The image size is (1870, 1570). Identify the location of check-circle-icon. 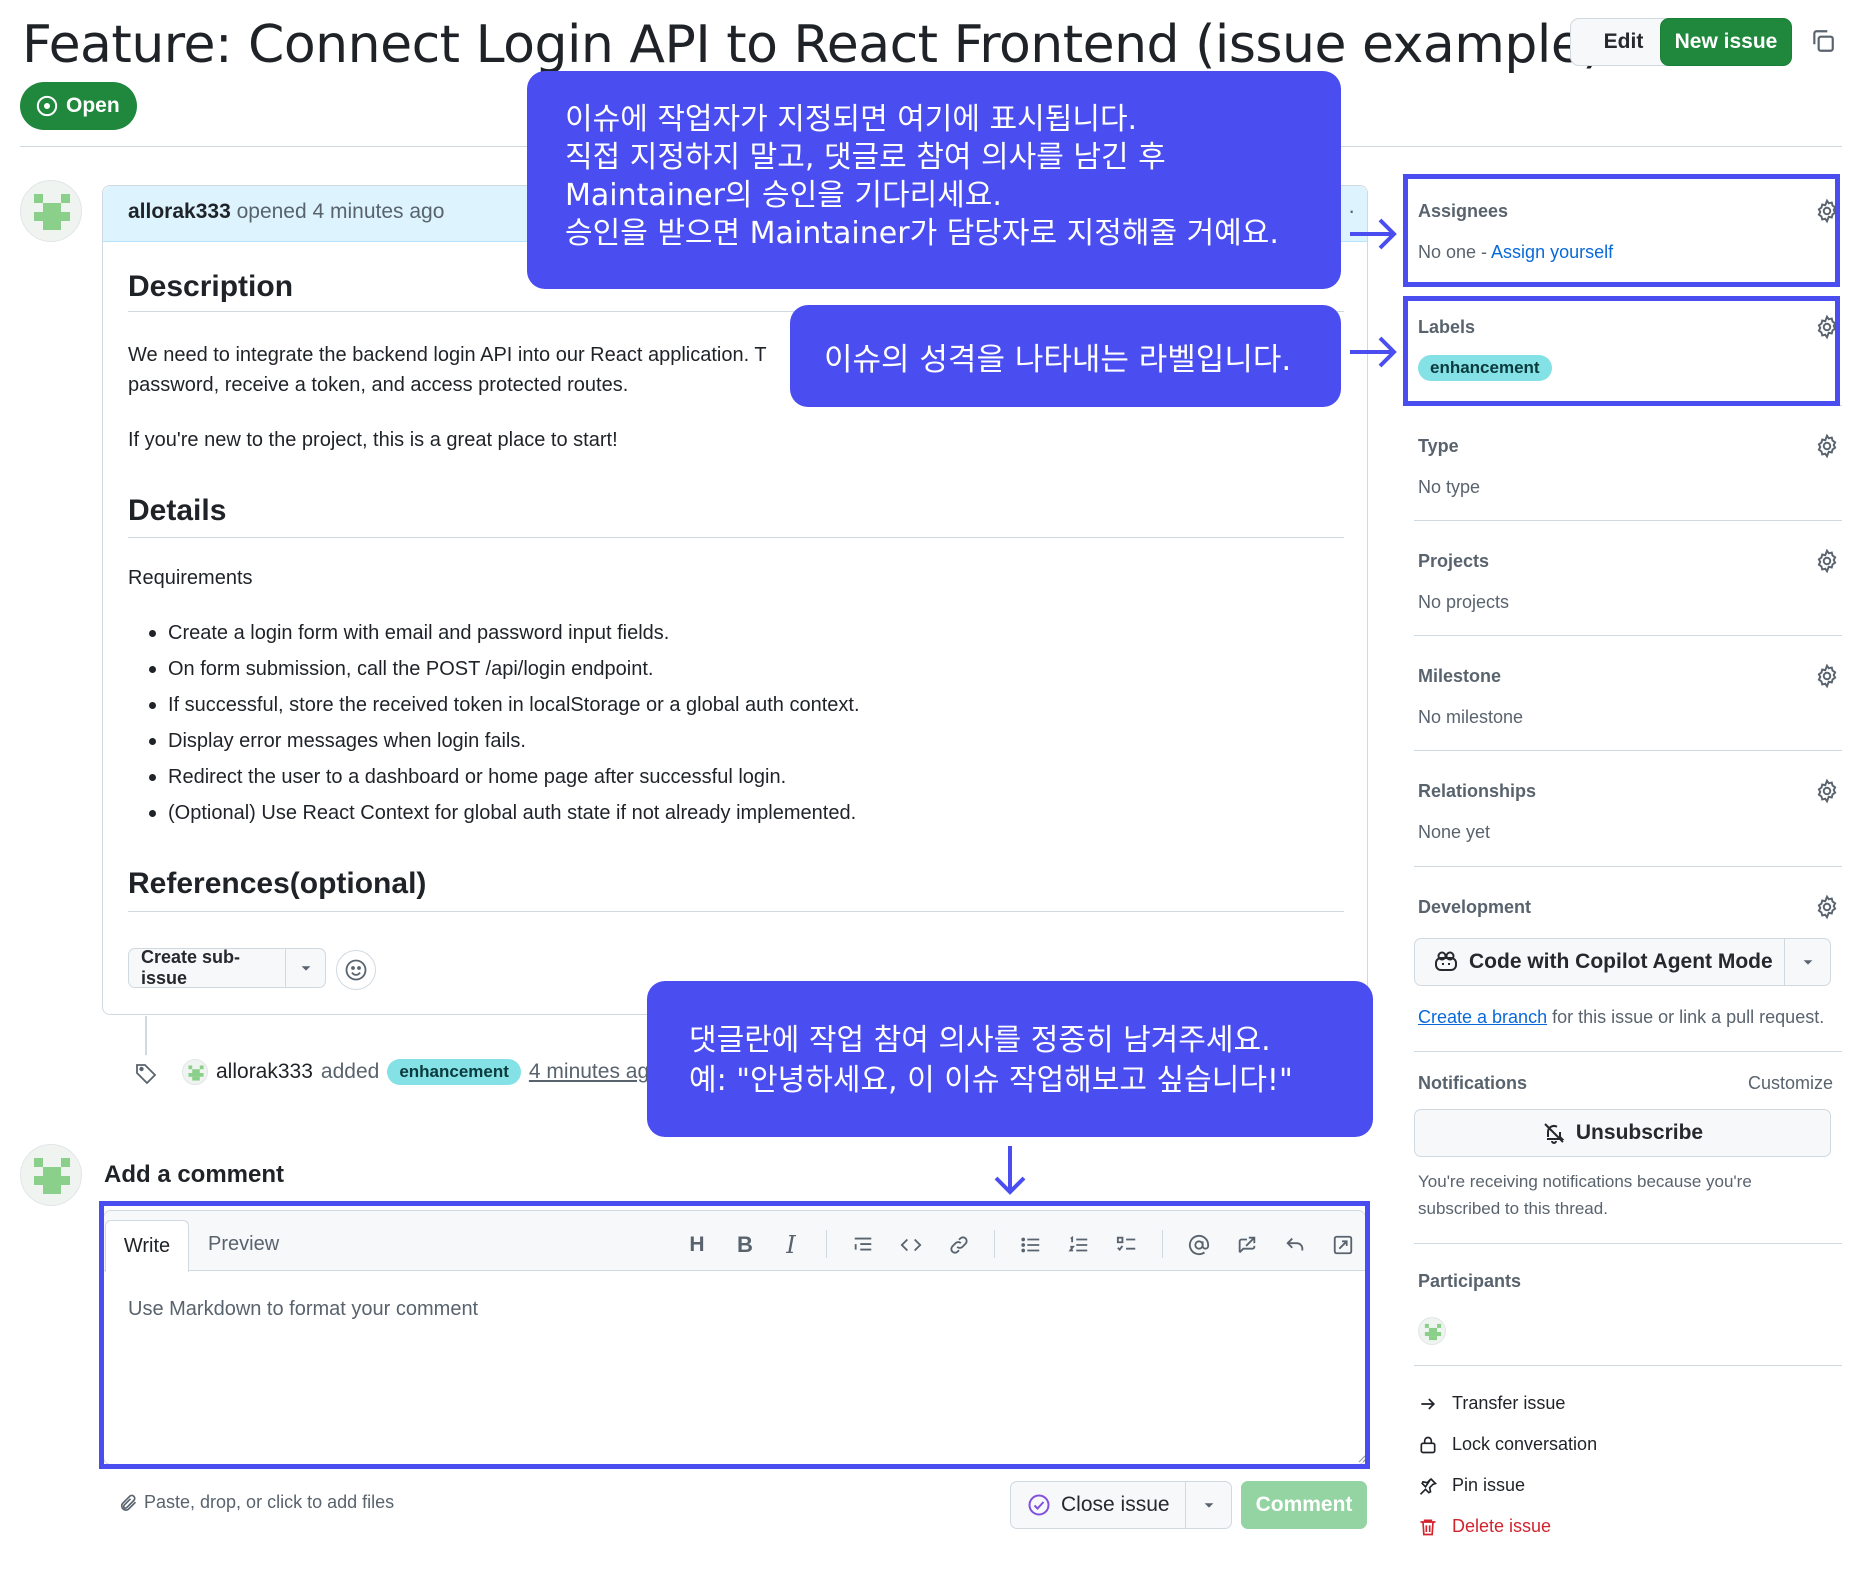
(1039, 1505).